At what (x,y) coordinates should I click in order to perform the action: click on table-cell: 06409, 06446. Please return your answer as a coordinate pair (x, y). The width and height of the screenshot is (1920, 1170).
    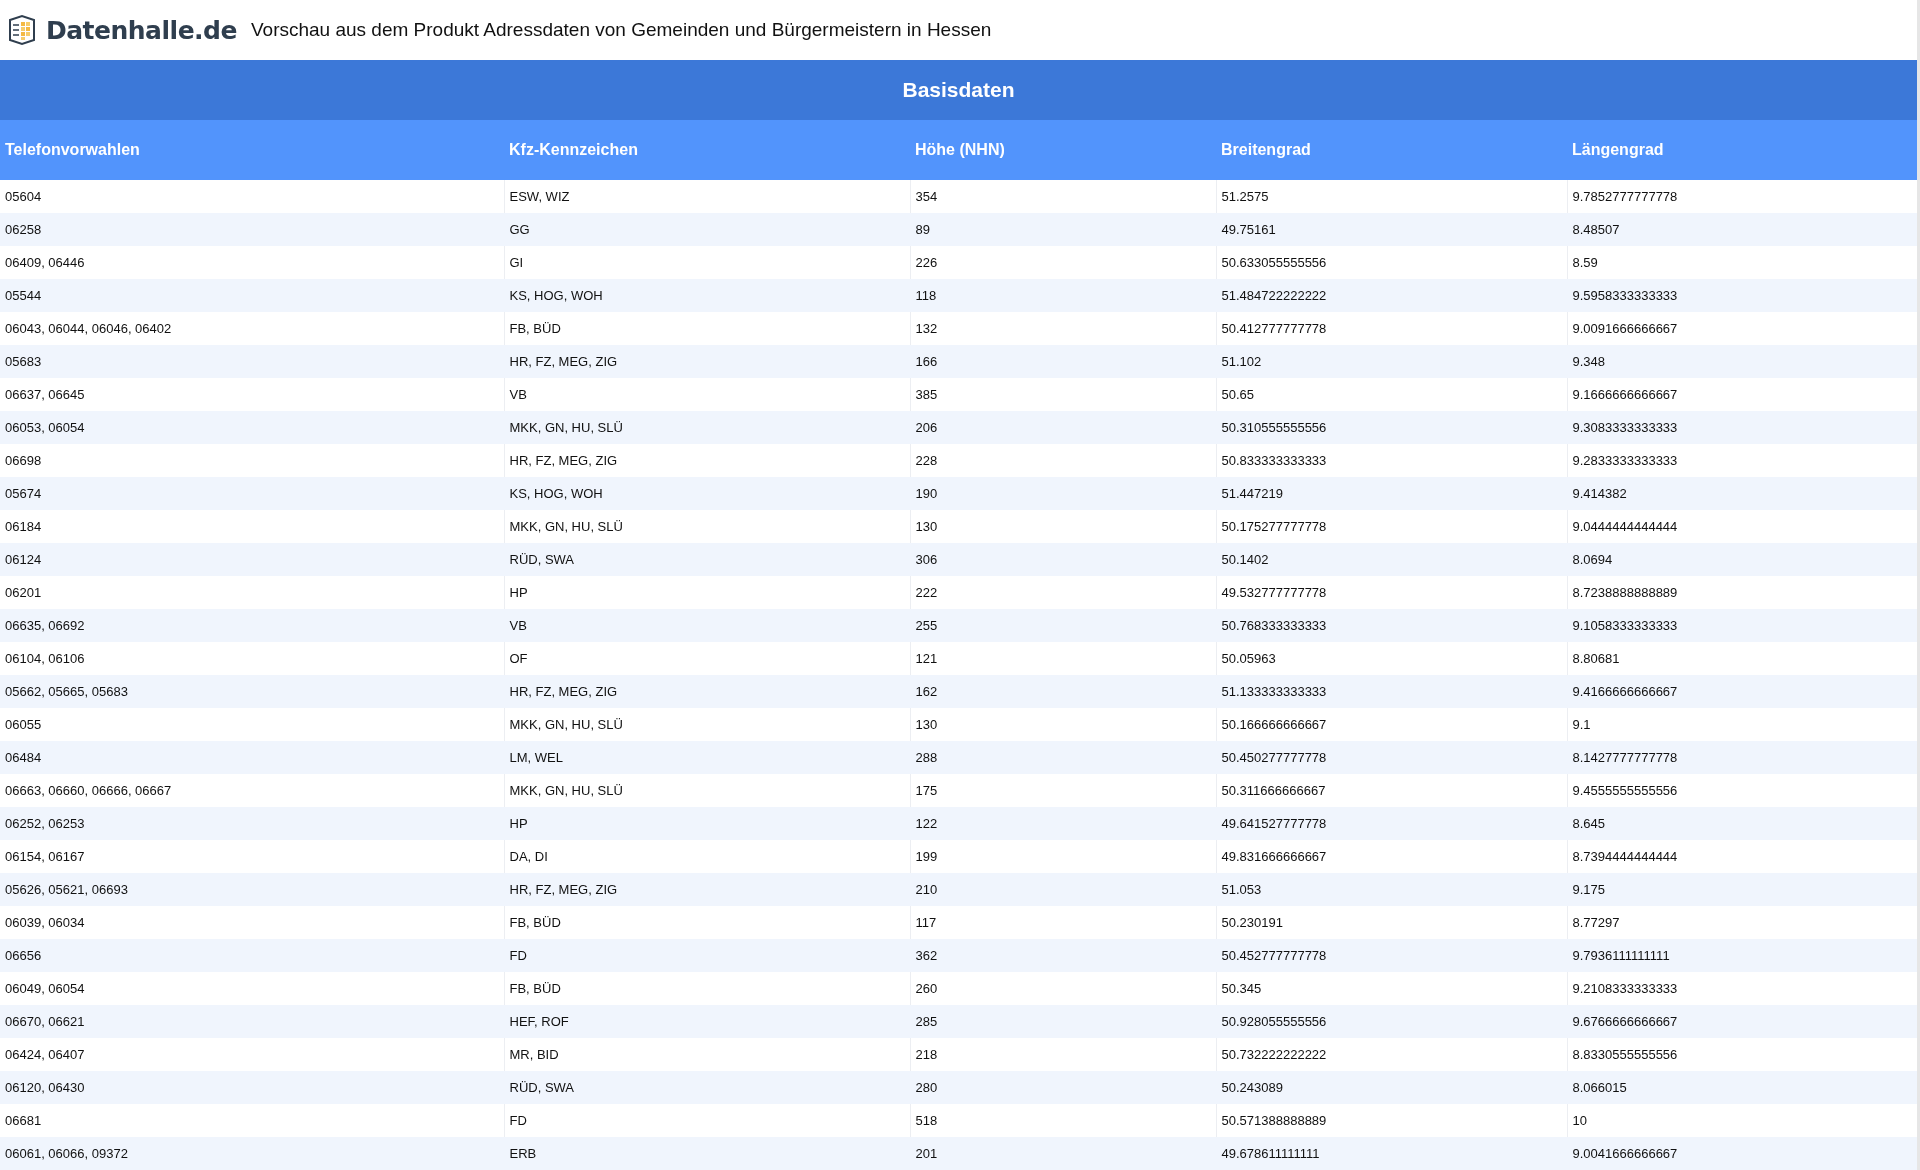
    Looking at the image, I should click on (252, 262).